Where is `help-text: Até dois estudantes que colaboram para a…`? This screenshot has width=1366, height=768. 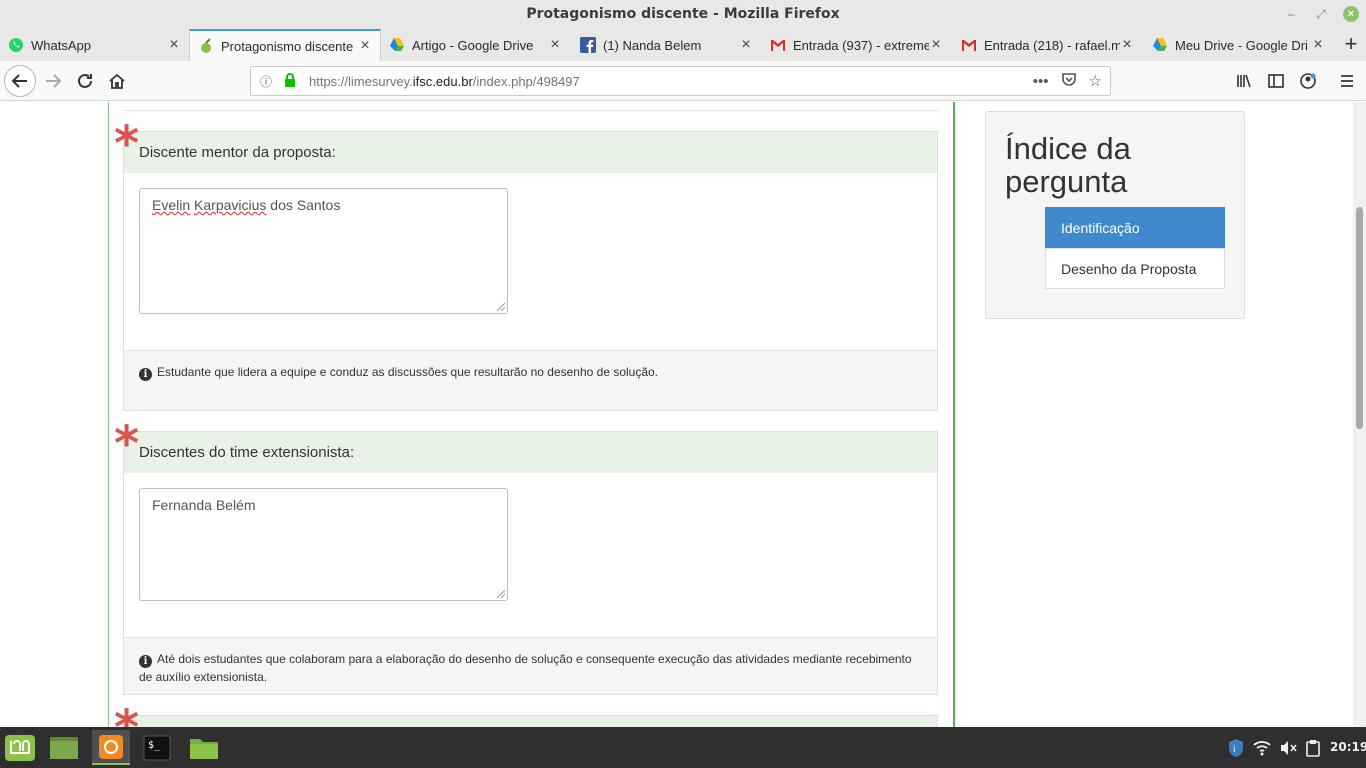
help-text: Até dois estudantes que colaboram para a… is located at coordinates (525, 668).